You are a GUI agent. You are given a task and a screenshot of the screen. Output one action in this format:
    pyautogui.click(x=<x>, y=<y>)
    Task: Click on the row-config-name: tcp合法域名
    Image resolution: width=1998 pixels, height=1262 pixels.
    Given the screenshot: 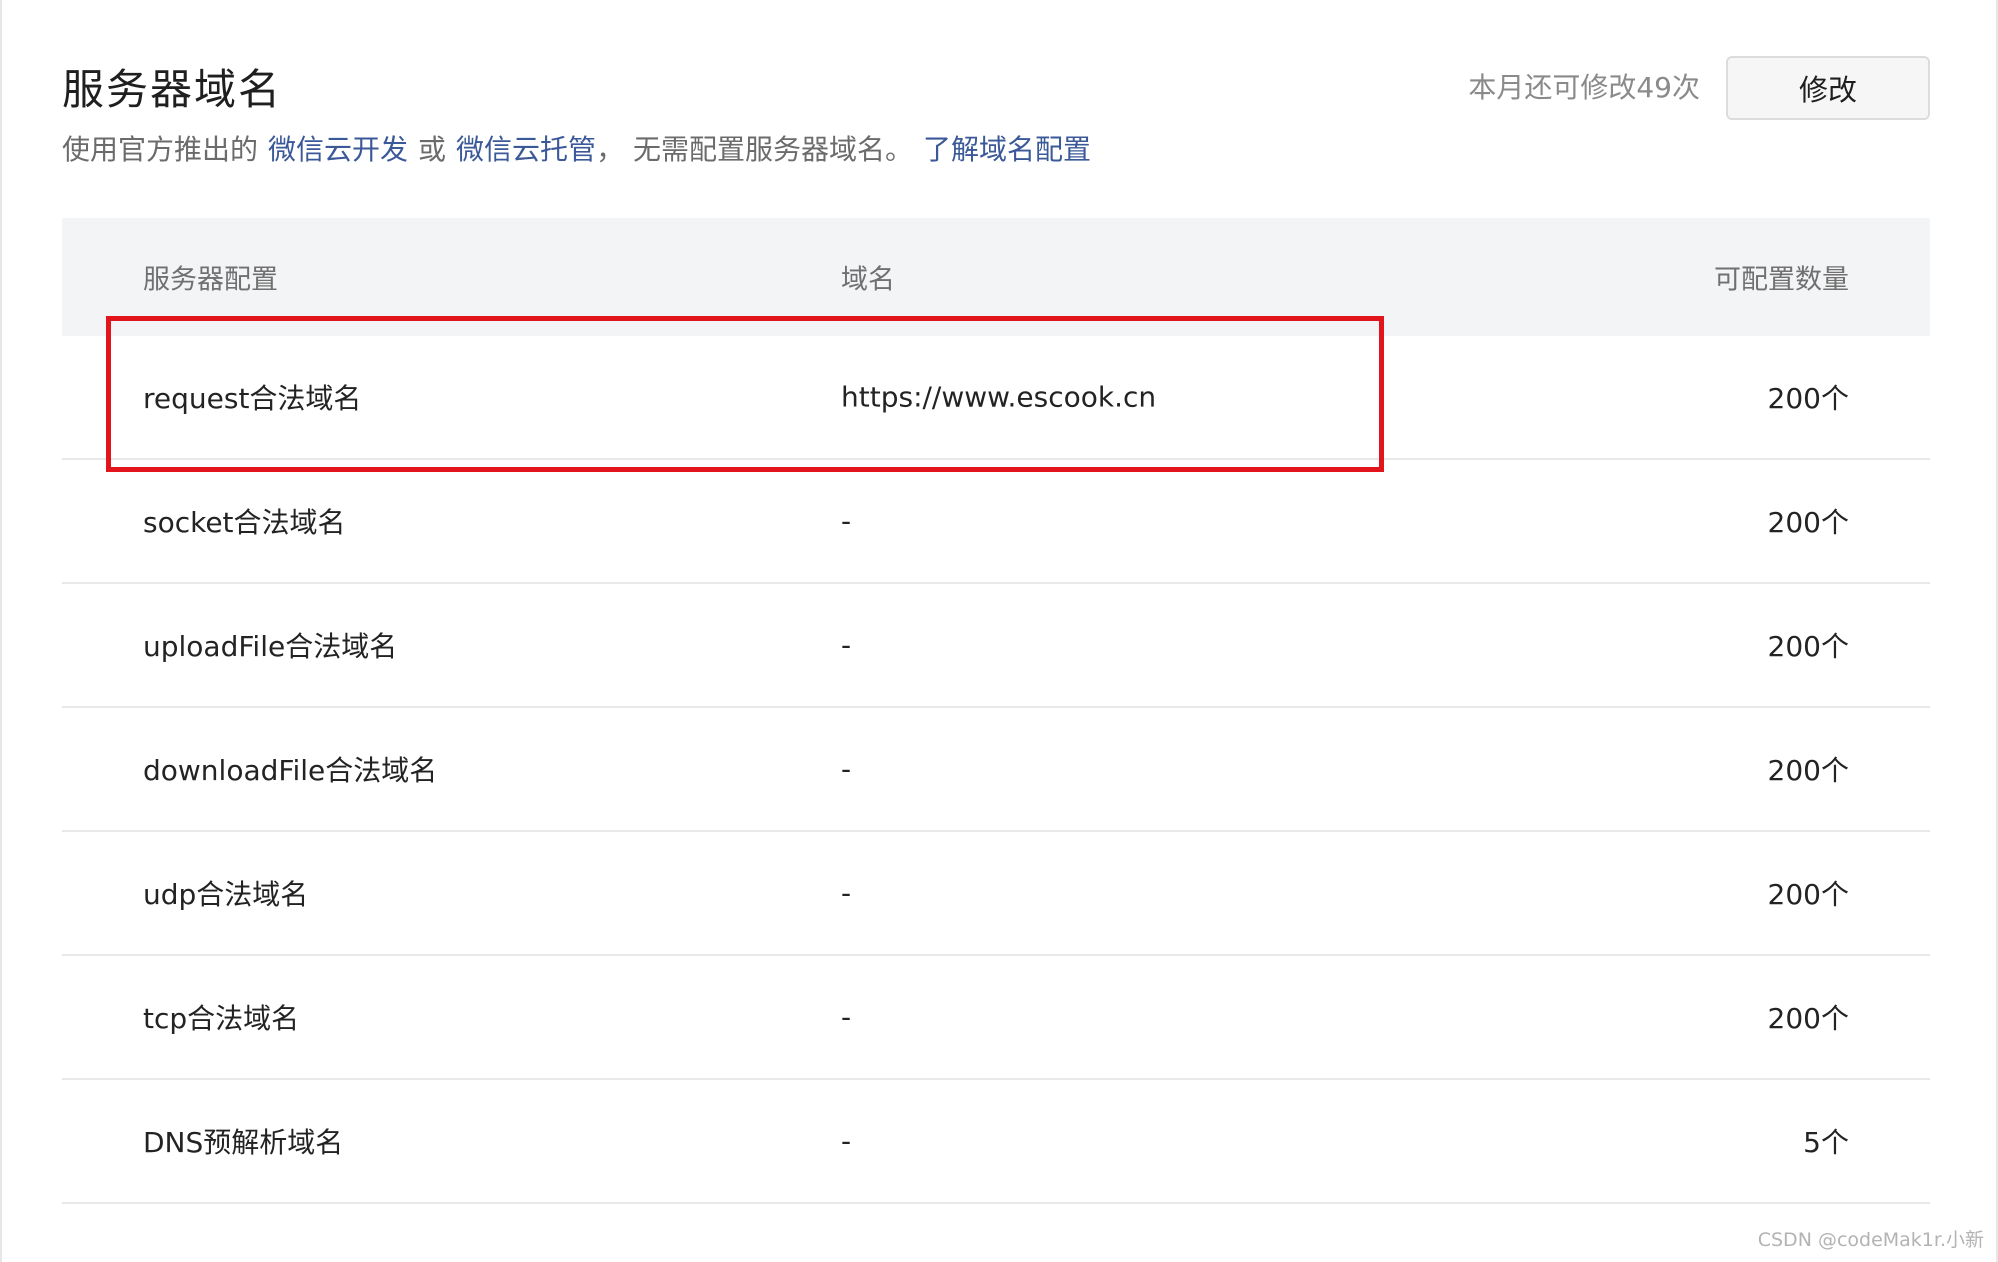 What is the action you would take?
    pyautogui.click(x=221, y=1018)
    